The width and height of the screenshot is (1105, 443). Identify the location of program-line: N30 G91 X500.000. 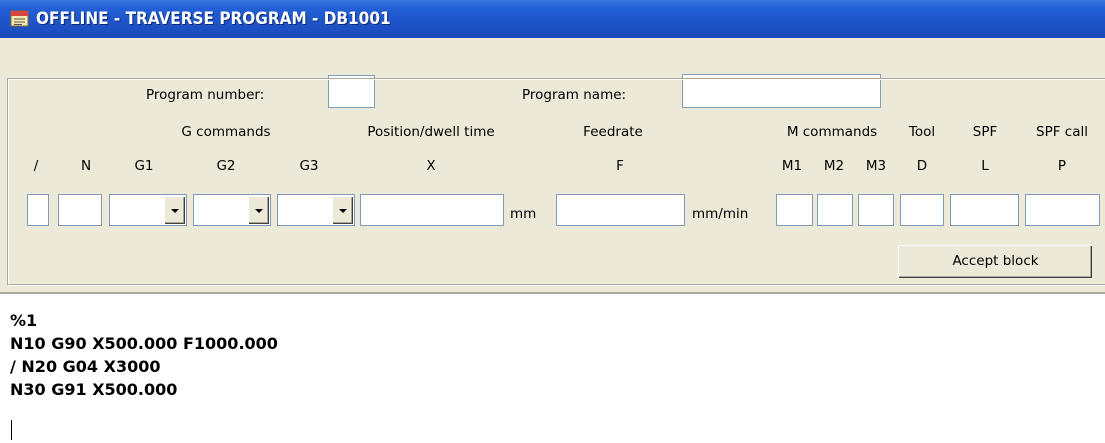
(94, 389).